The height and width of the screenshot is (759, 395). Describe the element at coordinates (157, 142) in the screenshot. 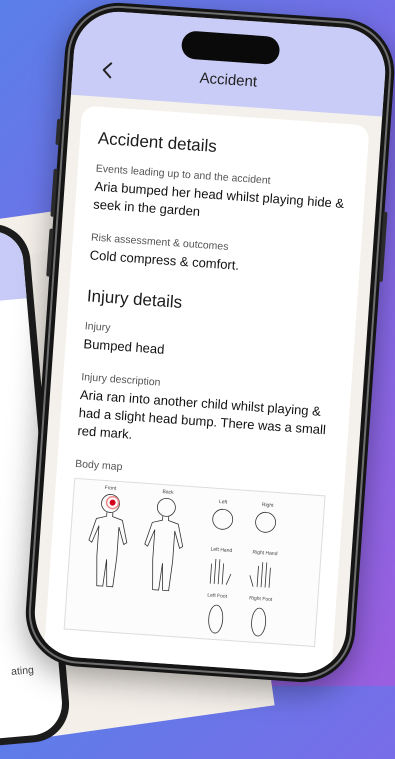

I see `accident-details-title: Accident details` at that location.